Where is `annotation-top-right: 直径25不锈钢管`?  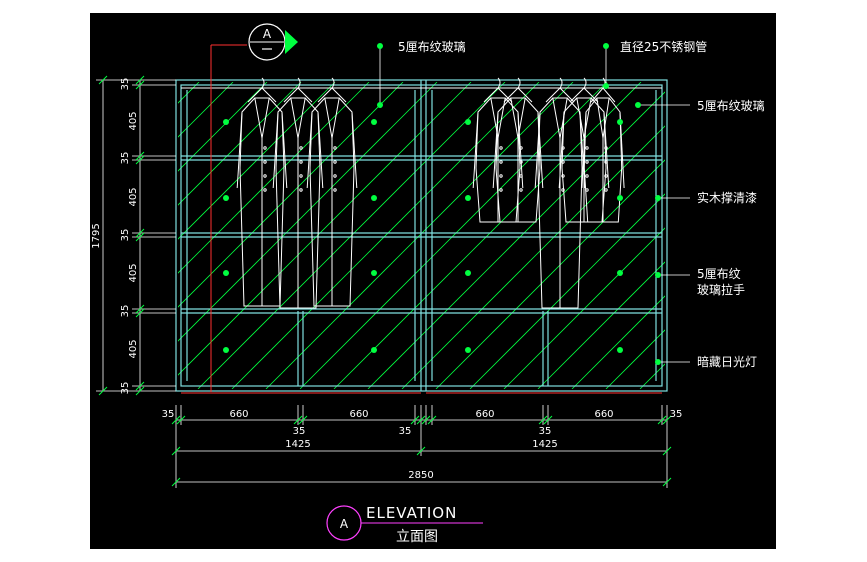 annotation-top-right: 直径25不锈钢管 is located at coordinates (663, 46).